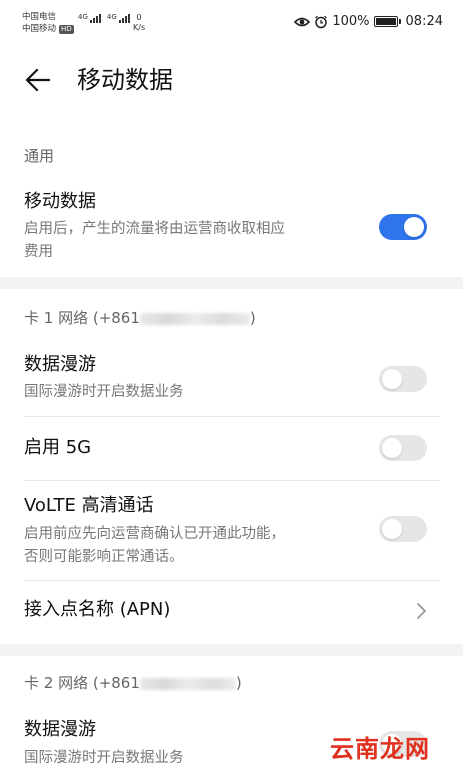  Describe the element at coordinates (403, 529) in the screenshot. I see `volte-toggle` at that location.